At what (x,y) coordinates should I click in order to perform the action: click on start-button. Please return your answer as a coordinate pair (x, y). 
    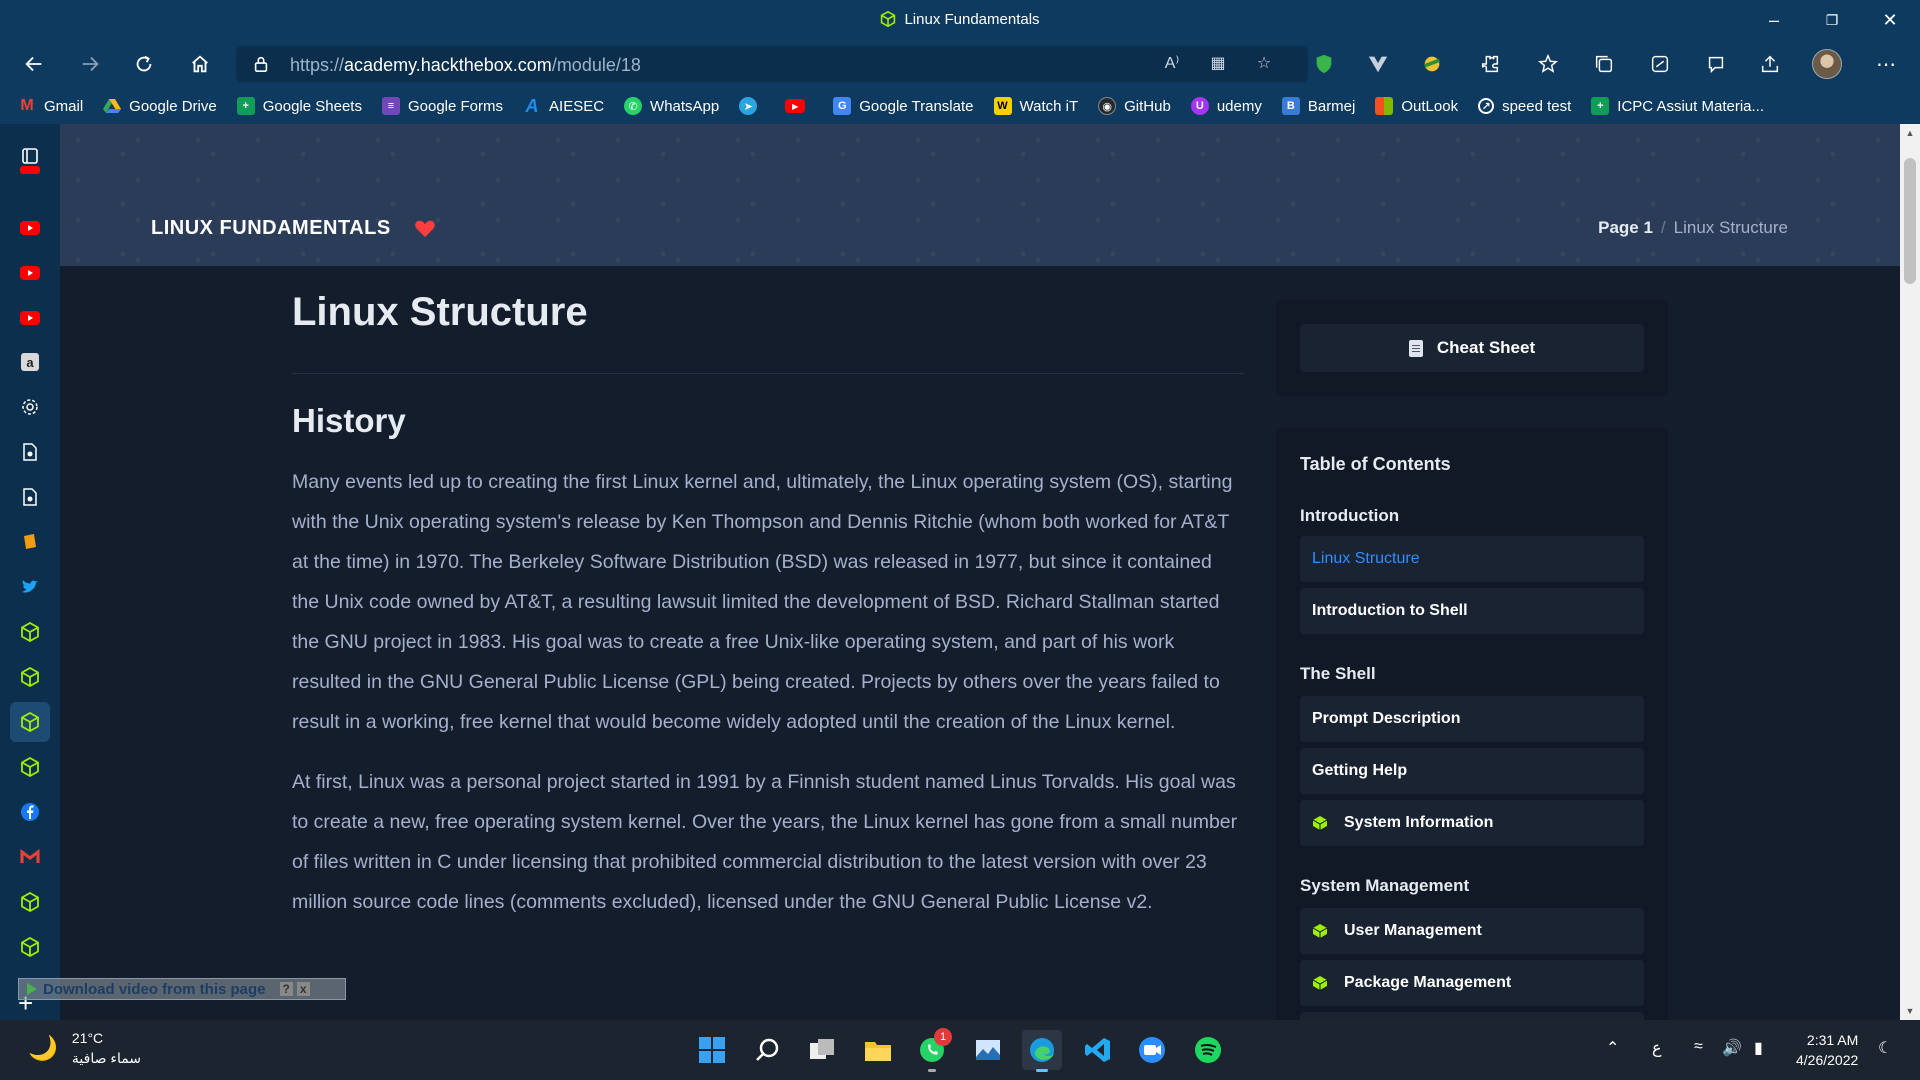
    Looking at the image, I should click on (712, 1050).